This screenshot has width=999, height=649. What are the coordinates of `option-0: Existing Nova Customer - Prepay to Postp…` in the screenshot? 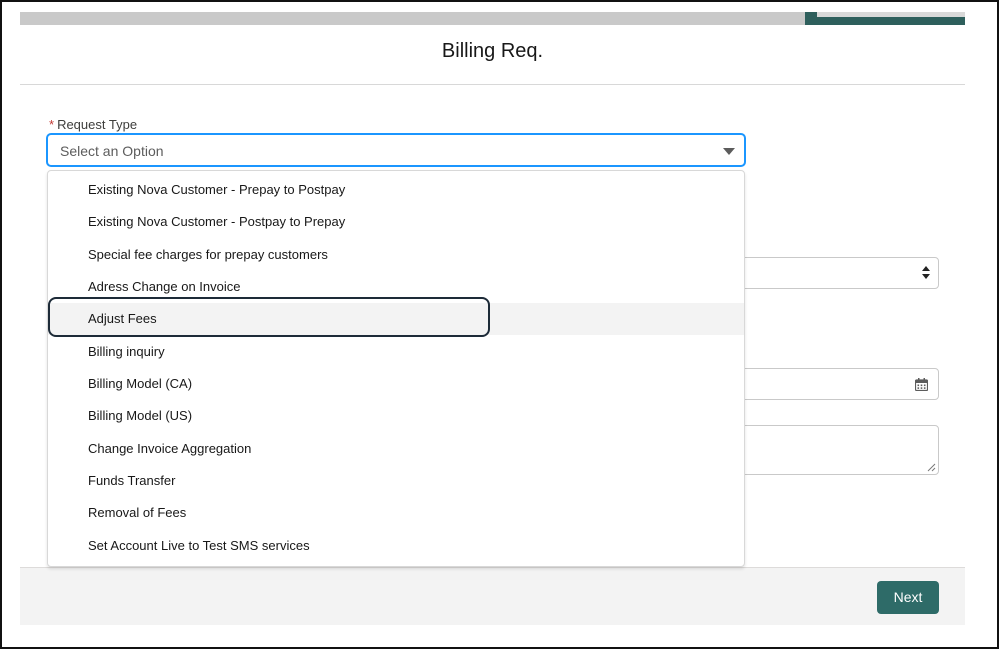 It's located at (396, 190).